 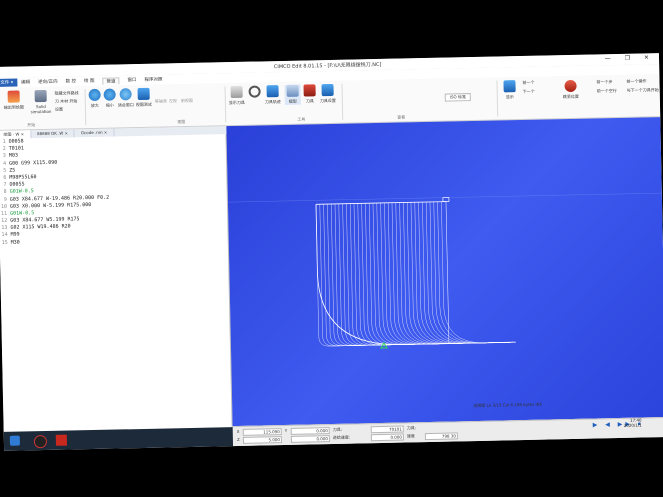 I want to click on views-label: 视图测试, so click(x=143, y=104).